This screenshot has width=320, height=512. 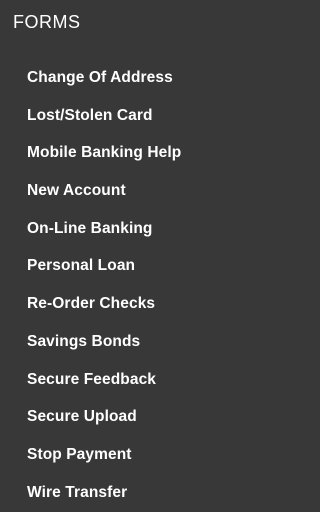 What do you see at coordinates (100, 78) in the screenshot?
I see `link-change-of-address: Change Of Address` at bounding box center [100, 78].